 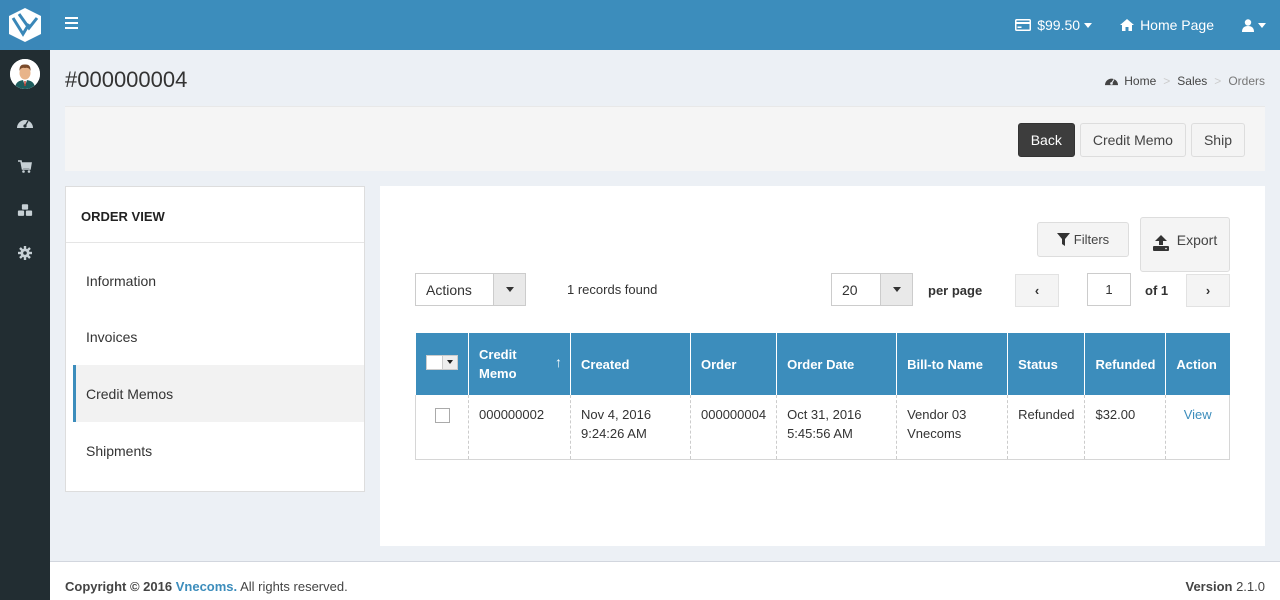 What do you see at coordinates (1197, 364) in the screenshot?
I see `column-header-action: Action` at bounding box center [1197, 364].